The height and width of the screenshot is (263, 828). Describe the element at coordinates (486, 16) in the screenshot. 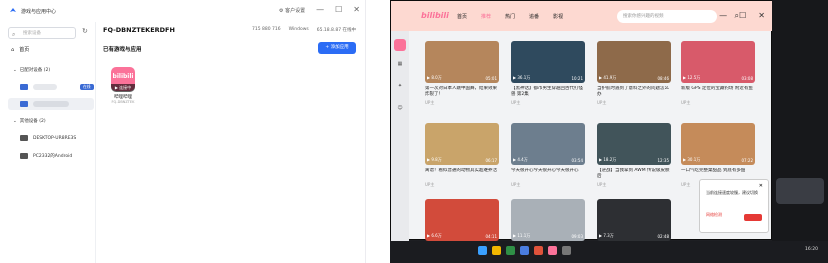

I see `tab-recommend: 推荐` at that location.